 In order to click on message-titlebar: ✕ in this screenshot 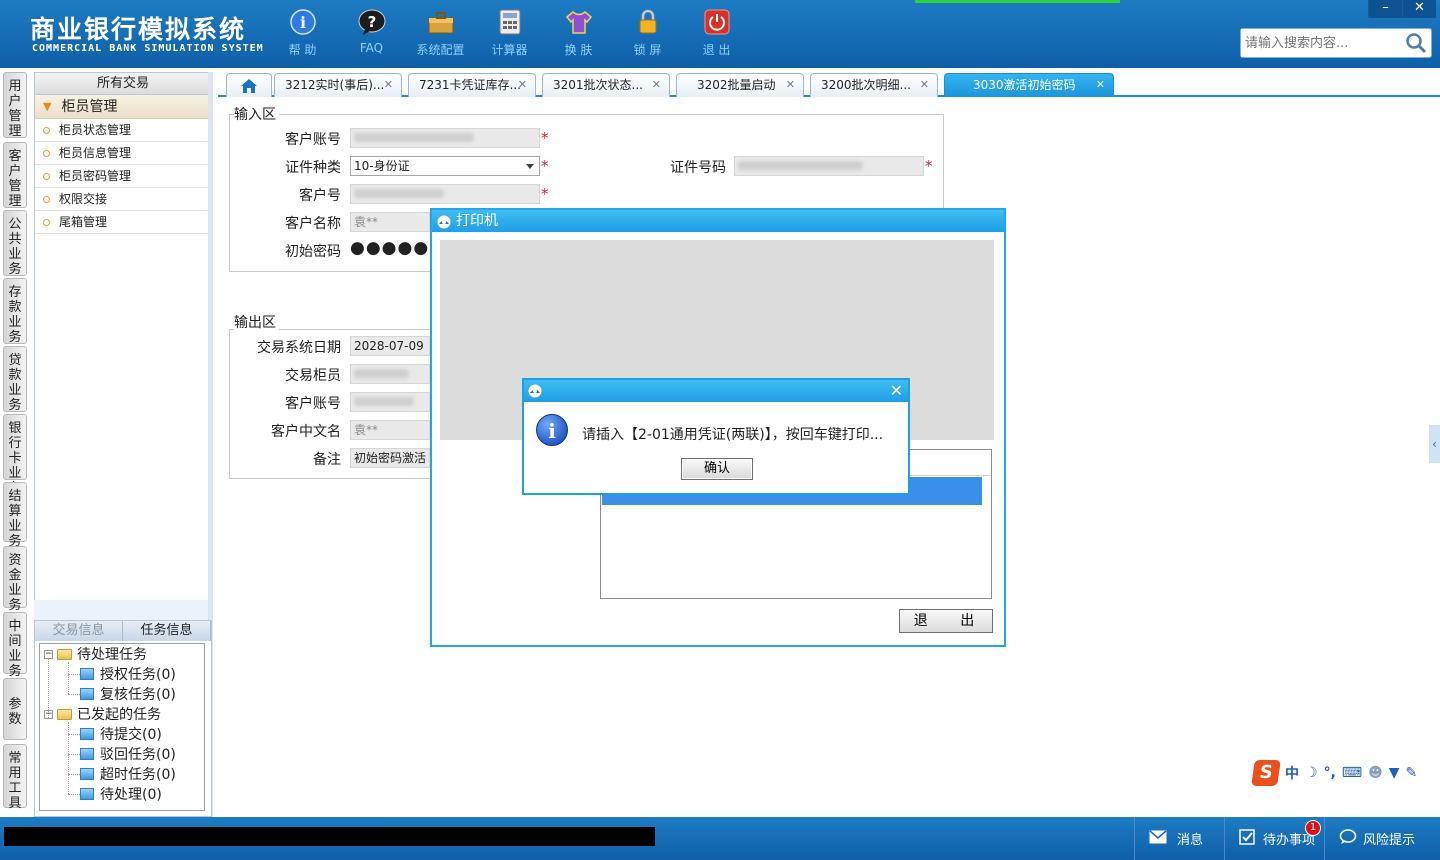, I will do `click(716, 391)`.